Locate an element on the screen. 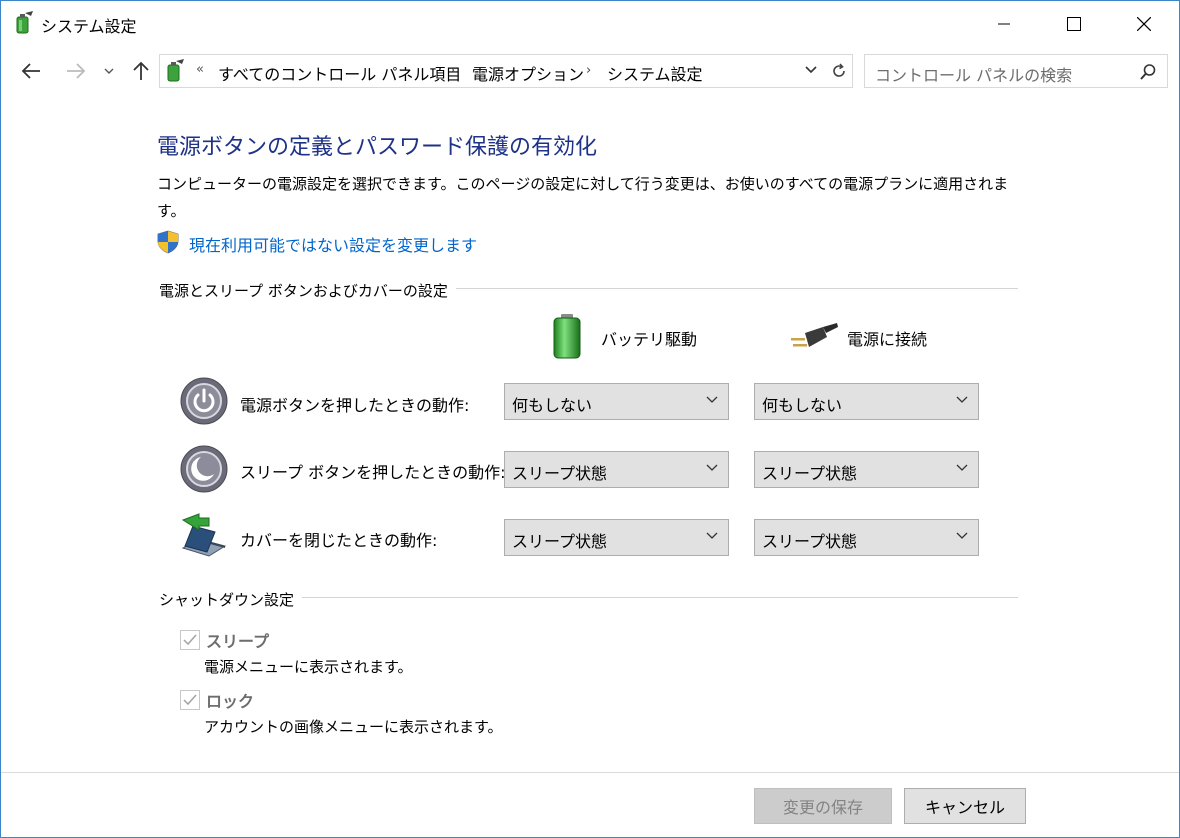 This screenshot has width=1180, height=838. page-title: 電源ボタンの定義とパスワード保護の有効化 is located at coordinates (377, 147).